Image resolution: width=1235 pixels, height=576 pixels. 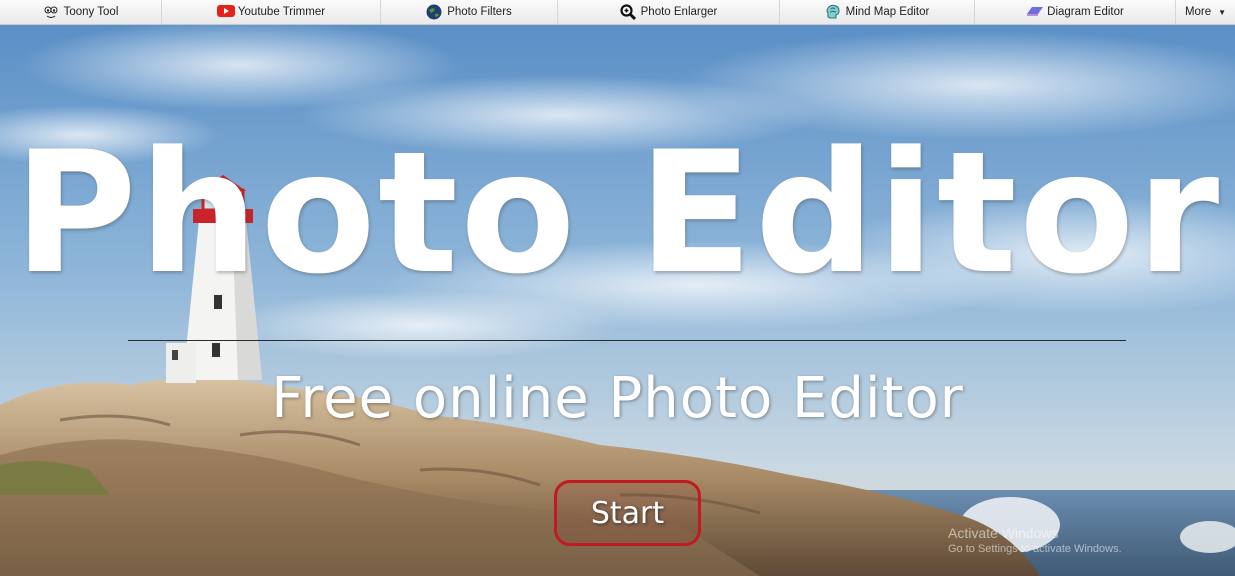 What do you see at coordinates (628, 12) in the screenshot?
I see `magnifier-icon` at bounding box center [628, 12].